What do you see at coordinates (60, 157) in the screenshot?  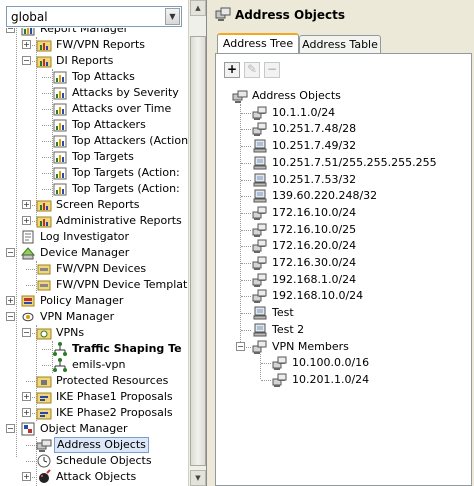 I see `report-icon` at bounding box center [60, 157].